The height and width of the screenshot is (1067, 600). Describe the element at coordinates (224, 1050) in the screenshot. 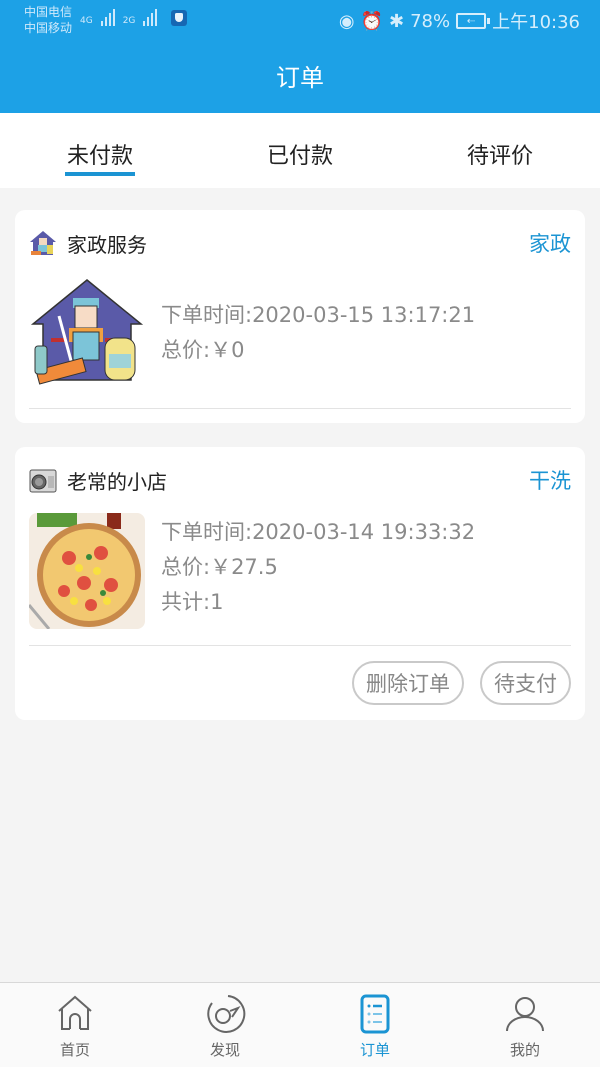

I see `nav-discover-label: 发现` at that location.